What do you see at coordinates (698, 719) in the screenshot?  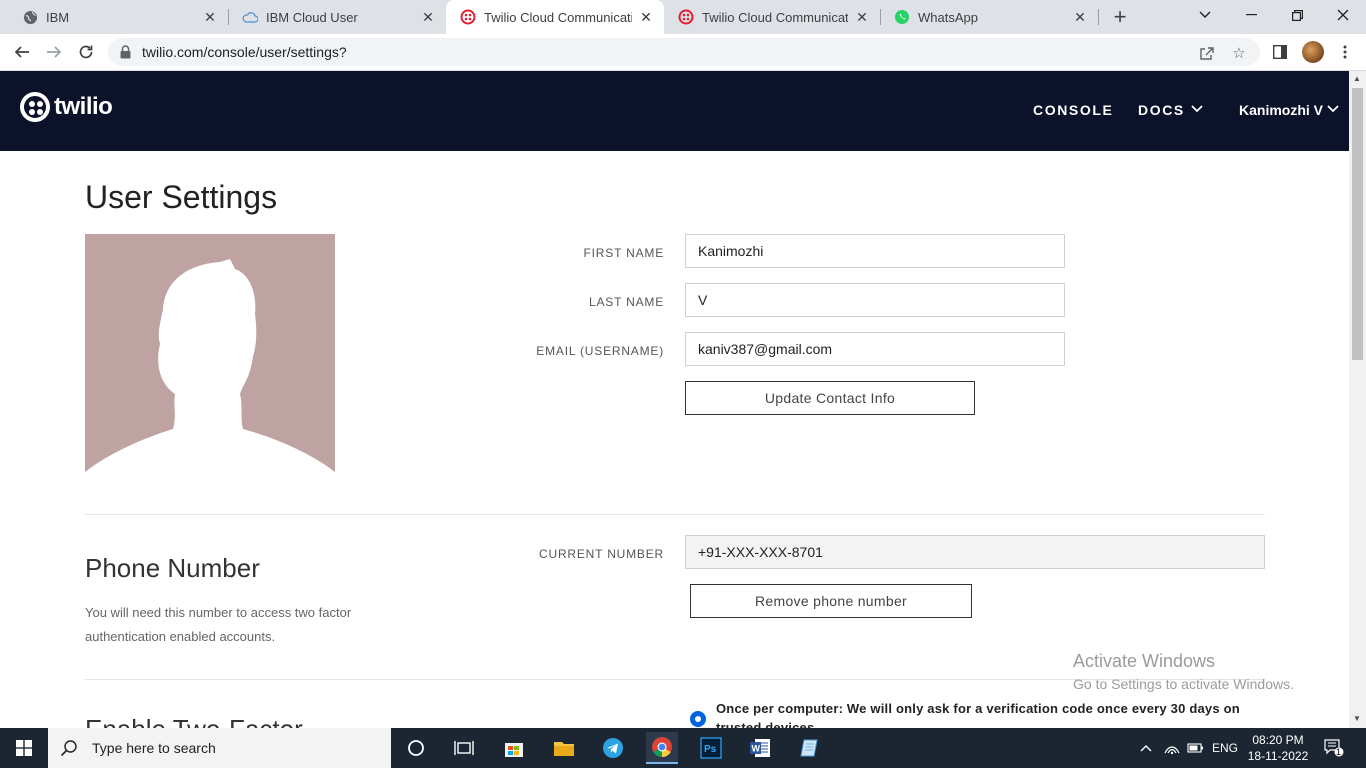 I see `radio-once-per-computer` at bounding box center [698, 719].